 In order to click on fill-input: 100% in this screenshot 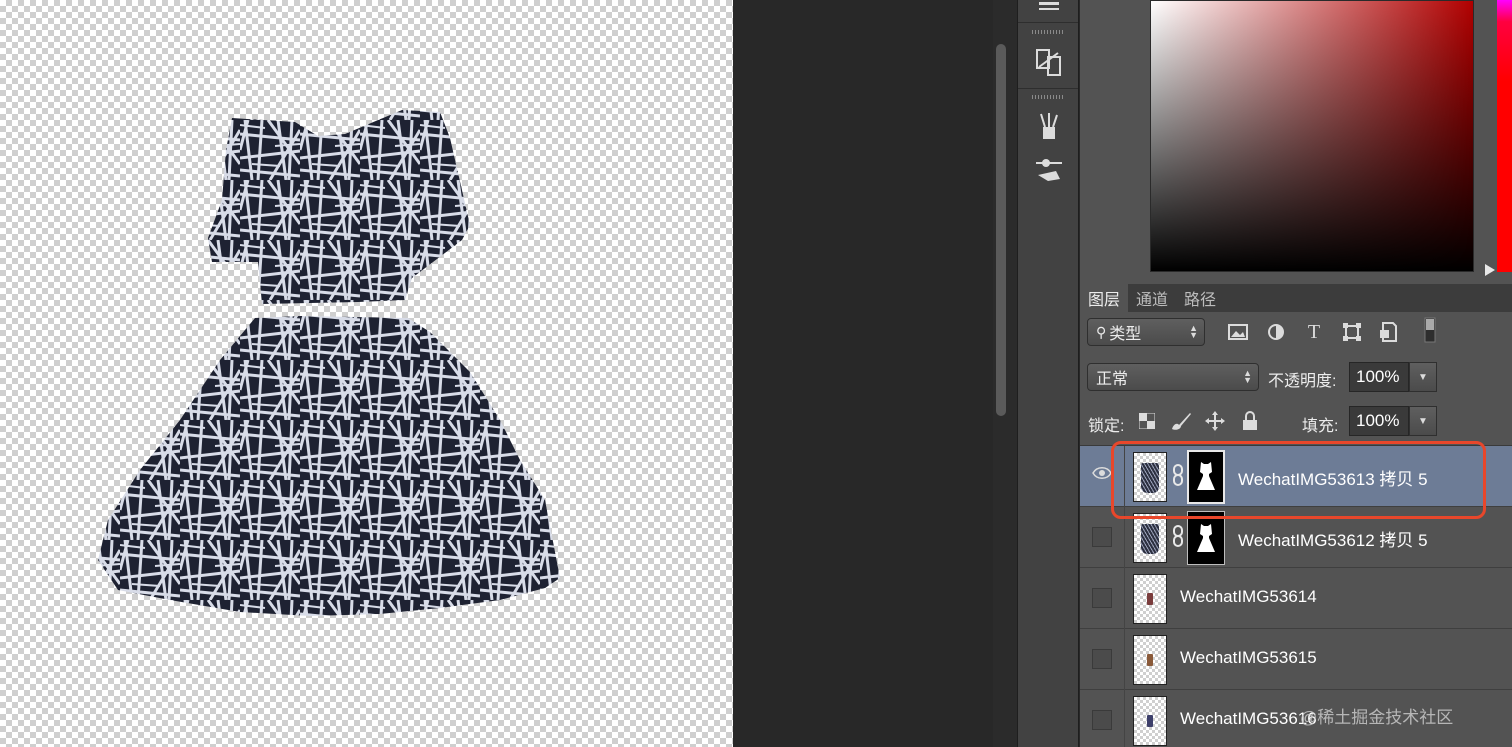, I will do `click(1379, 421)`.